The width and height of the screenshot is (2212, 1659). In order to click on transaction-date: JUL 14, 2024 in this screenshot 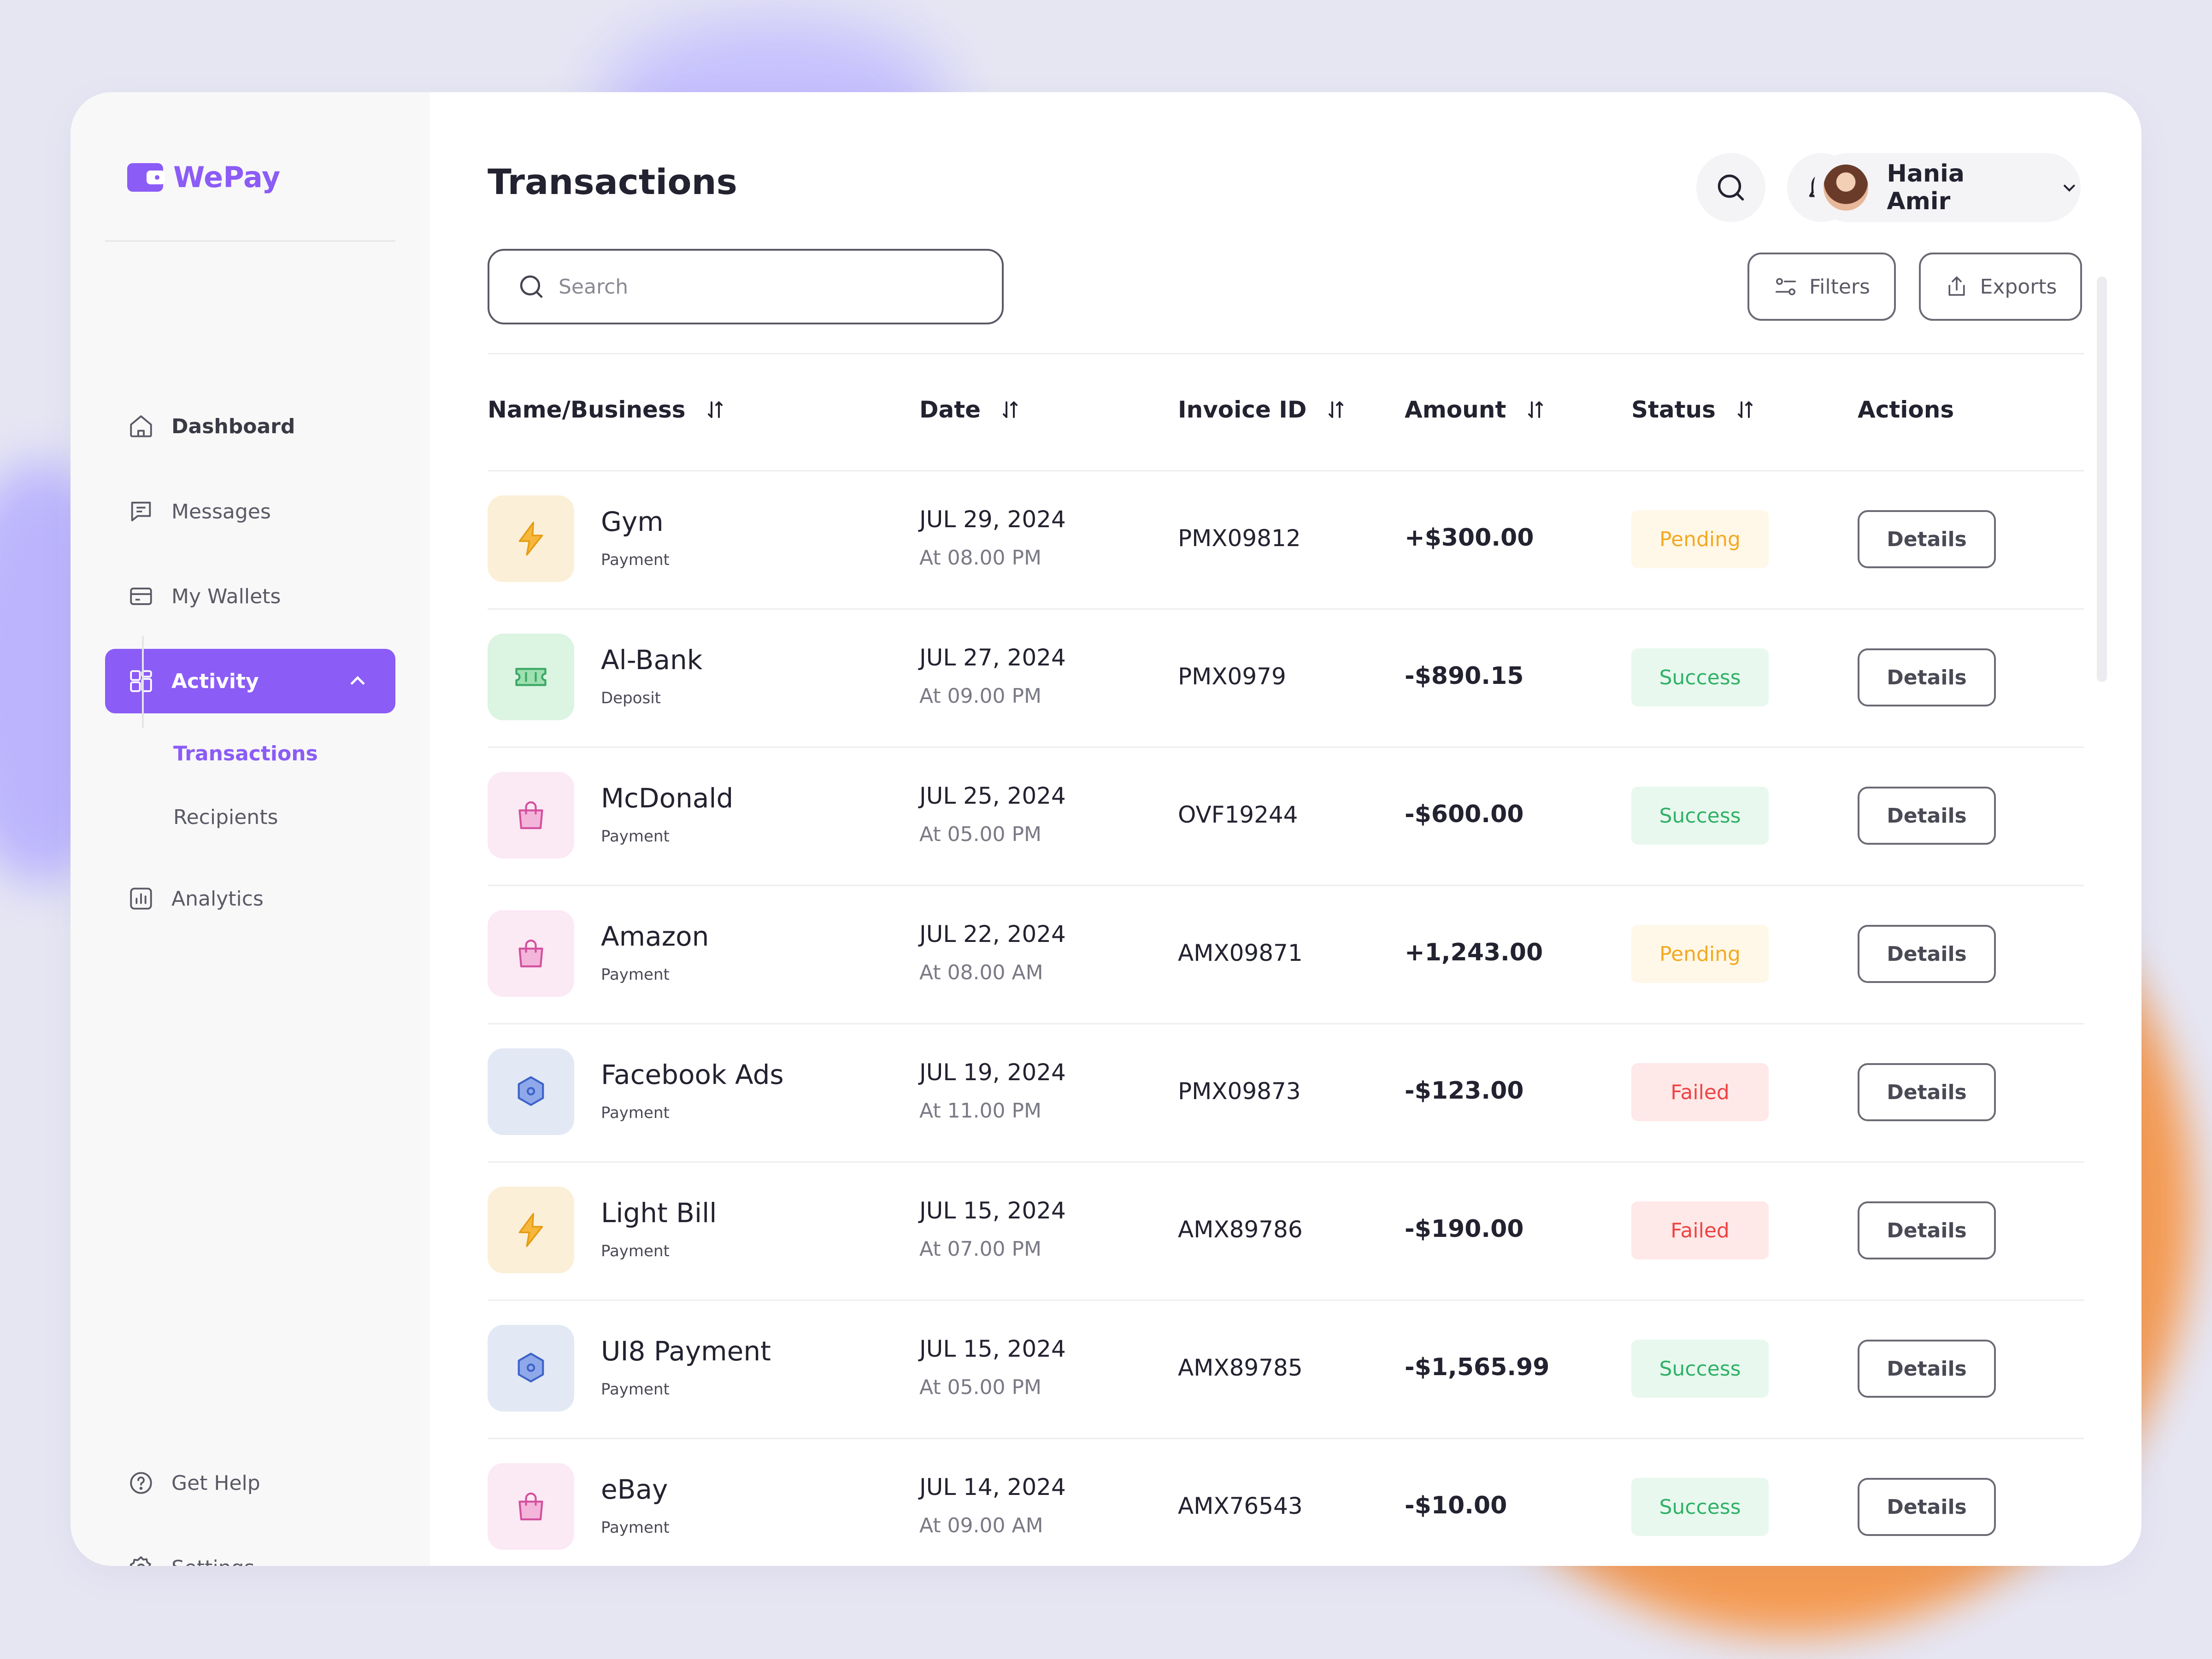, I will do `click(992, 1487)`.